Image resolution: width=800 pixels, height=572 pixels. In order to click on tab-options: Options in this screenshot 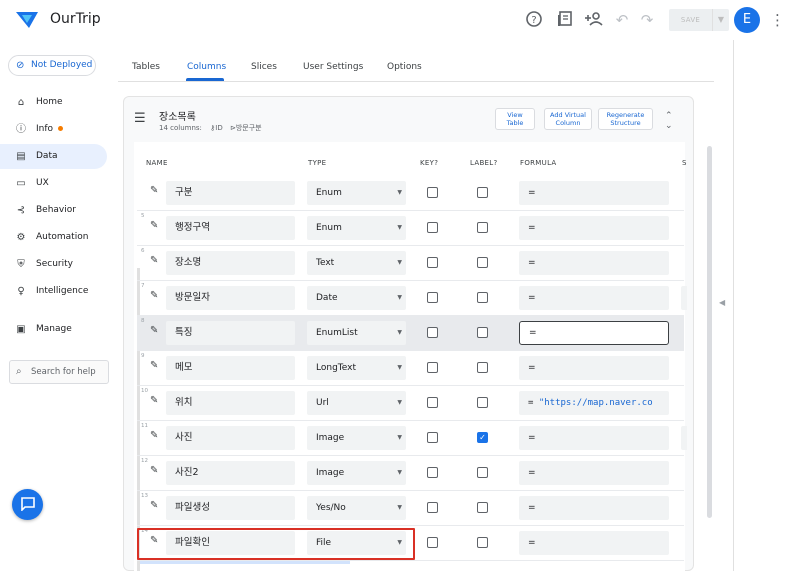, I will do `click(404, 67)`.